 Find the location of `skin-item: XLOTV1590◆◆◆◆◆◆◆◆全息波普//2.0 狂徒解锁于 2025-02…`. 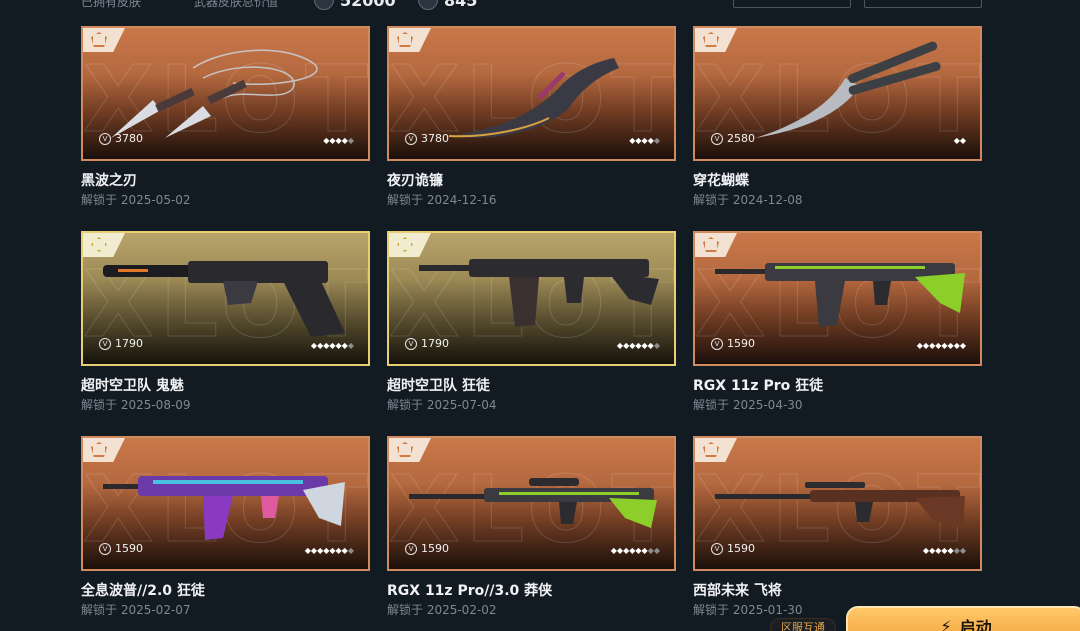

skin-item: XLOTV1590◆◆◆◆◆◆◆◆全息波普//2.0 狂徒解锁于 2025-02… is located at coordinates (225, 526).